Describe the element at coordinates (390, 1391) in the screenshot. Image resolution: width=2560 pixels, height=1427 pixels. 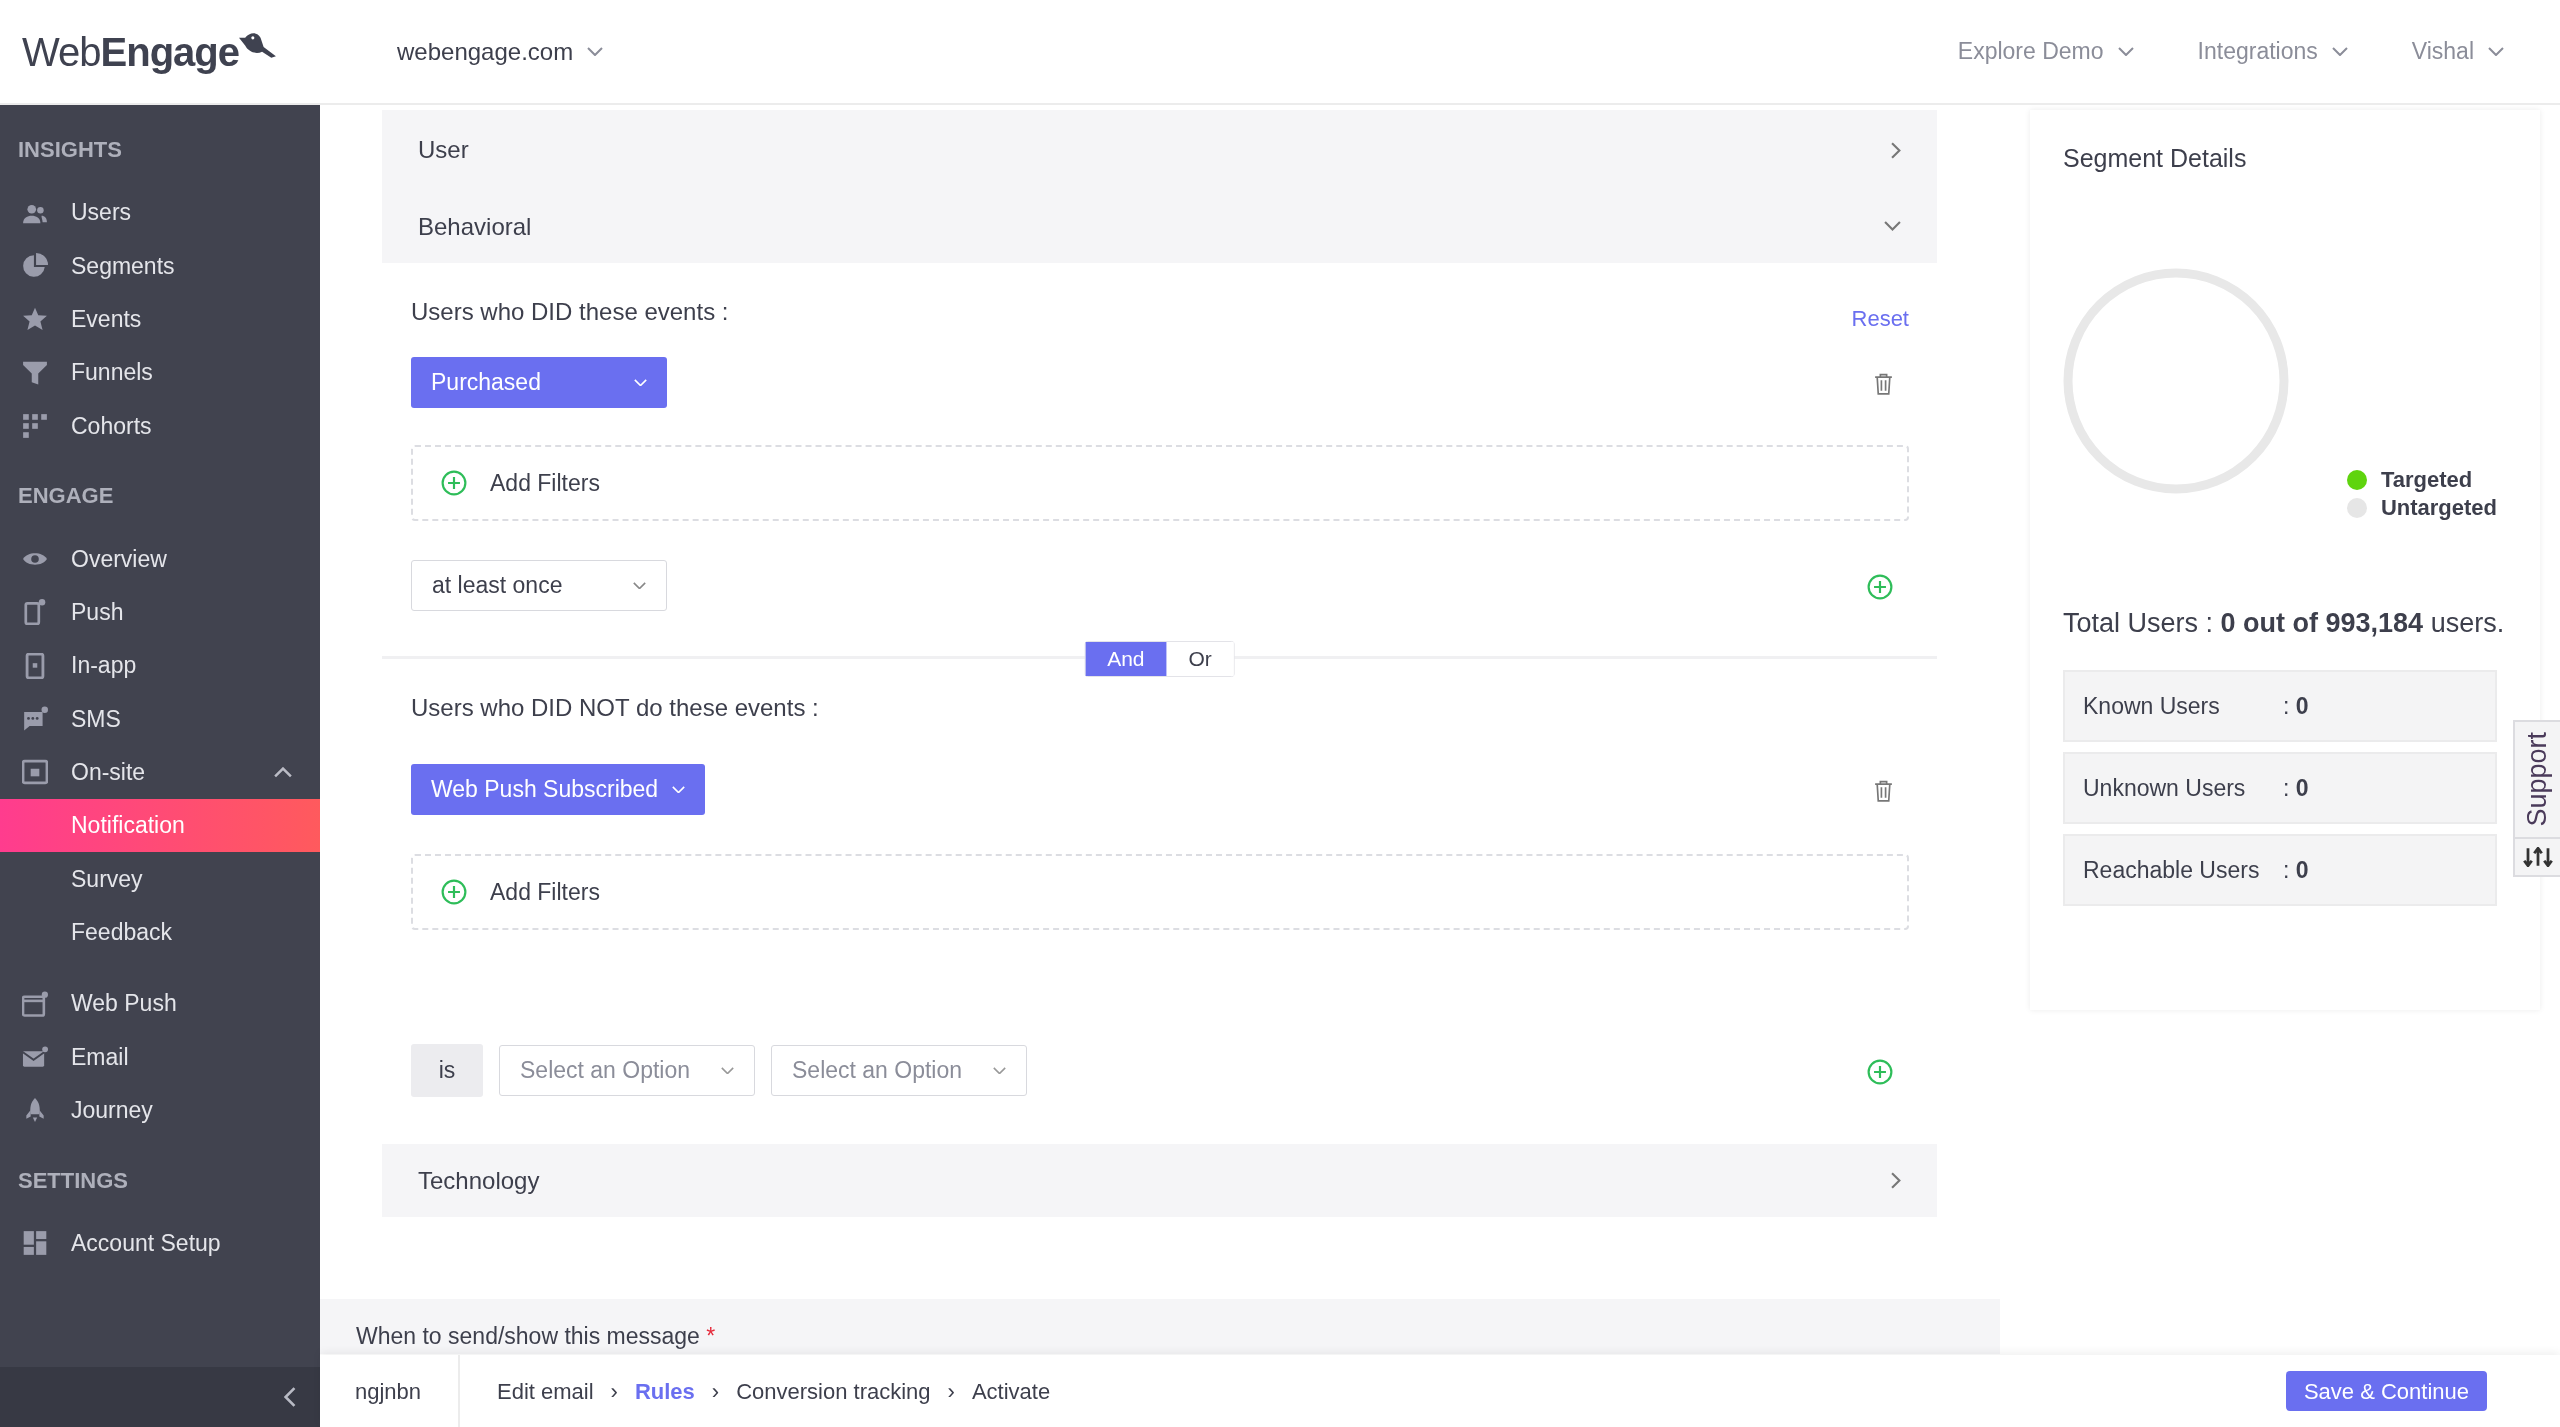
I see `campaign-name: ngjnbn` at that location.